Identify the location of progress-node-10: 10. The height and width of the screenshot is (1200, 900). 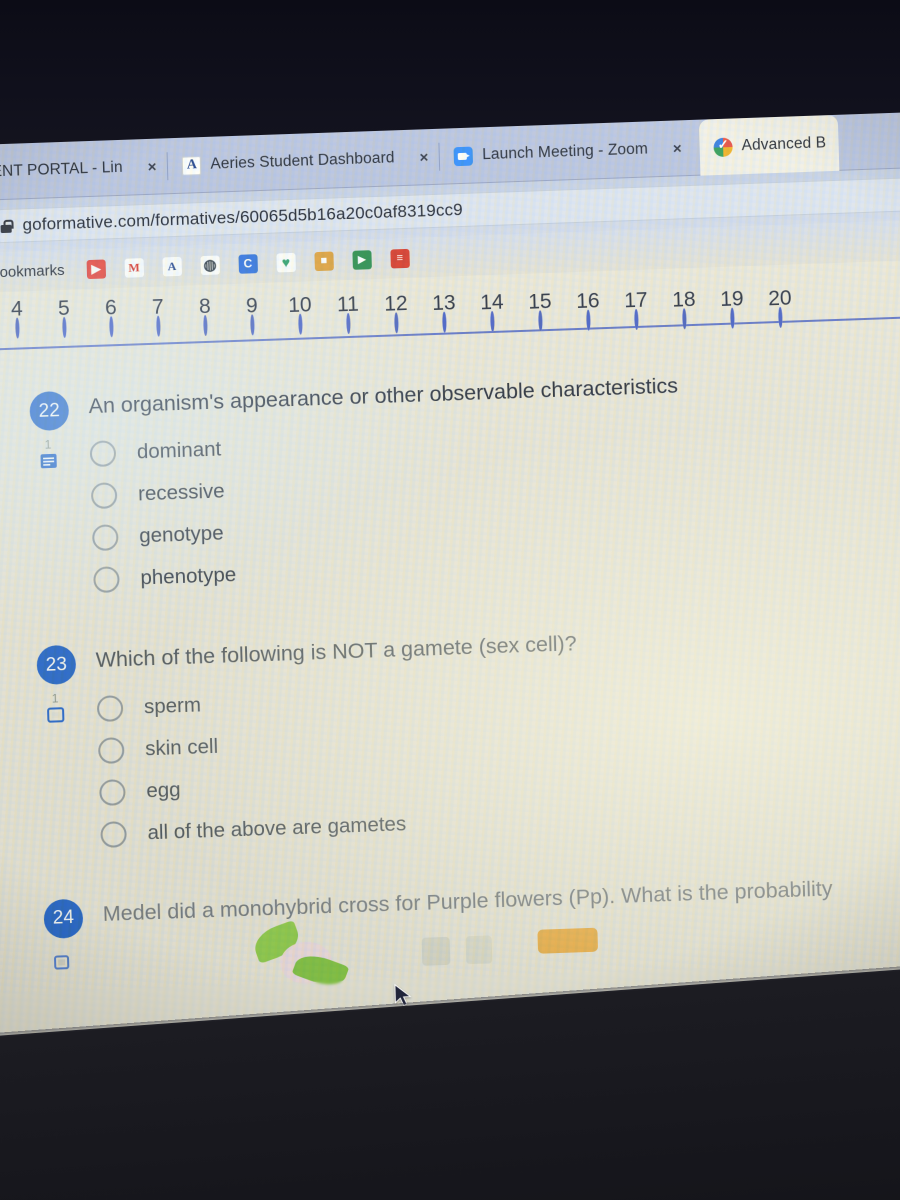
(300, 314).